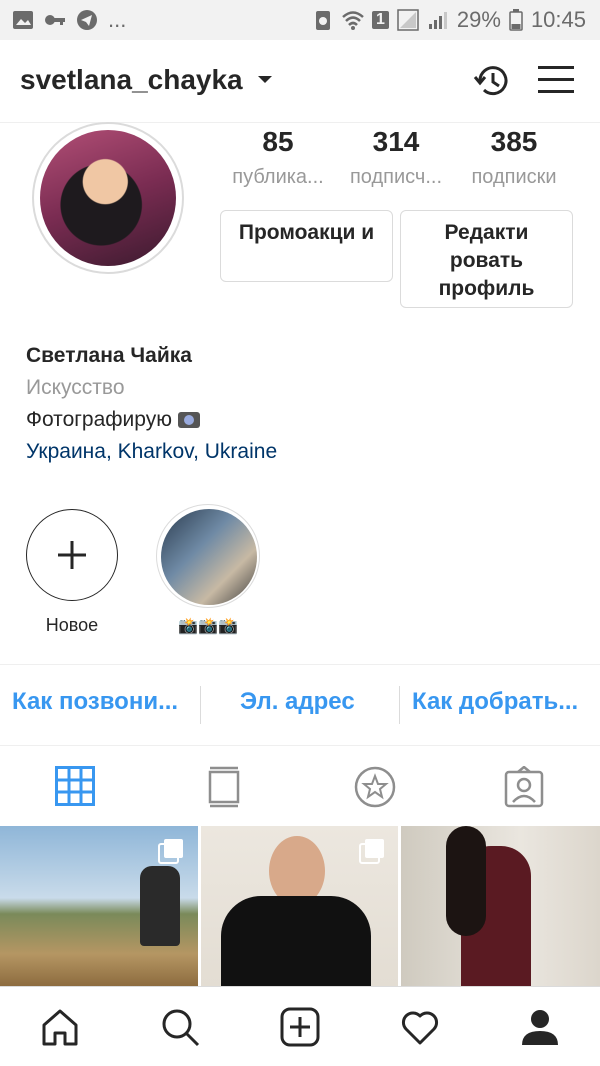 The image size is (600, 1066). Describe the element at coordinates (514, 177) in the screenshot. I see `stat-following-label: подписки` at that location.